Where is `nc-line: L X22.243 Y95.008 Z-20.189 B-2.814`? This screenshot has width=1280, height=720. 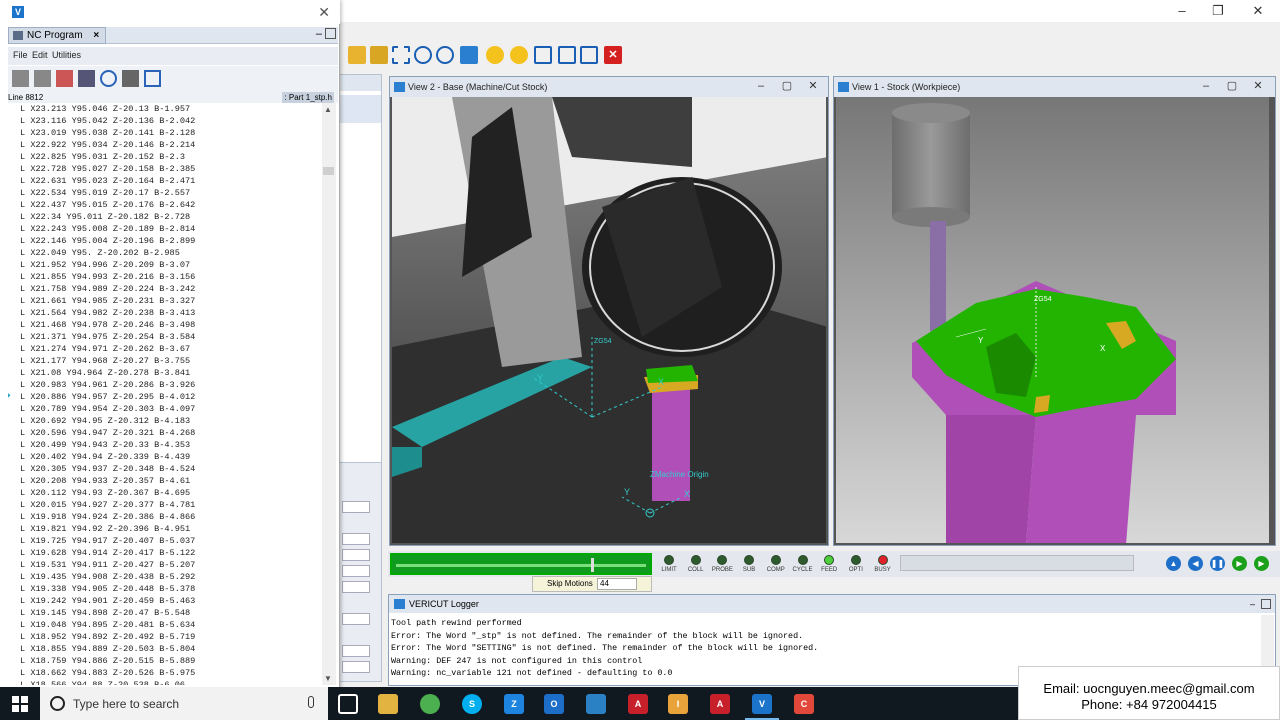
nc-line: L X22.243 Y95.008 Z-20.189 B-2.814 is located at coordinates (165, 229).